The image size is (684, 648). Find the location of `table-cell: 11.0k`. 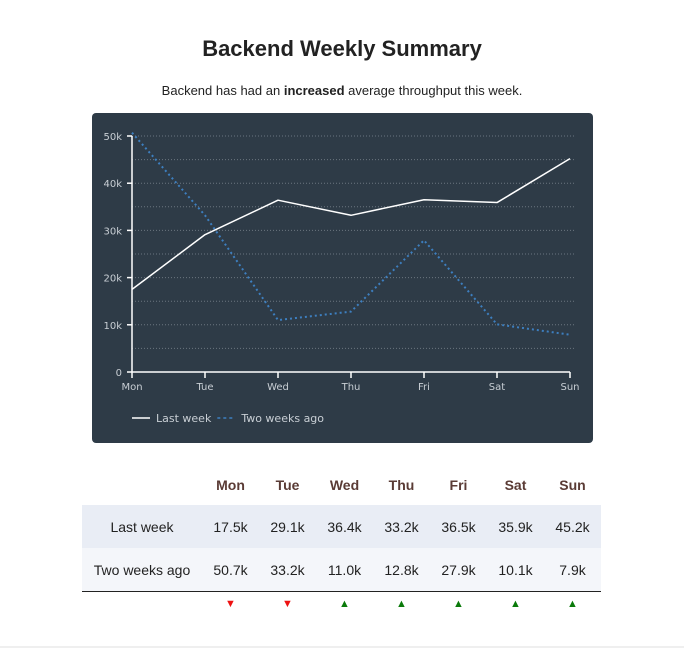

table-cell: 11.0k is located at coordinates (344, 570).